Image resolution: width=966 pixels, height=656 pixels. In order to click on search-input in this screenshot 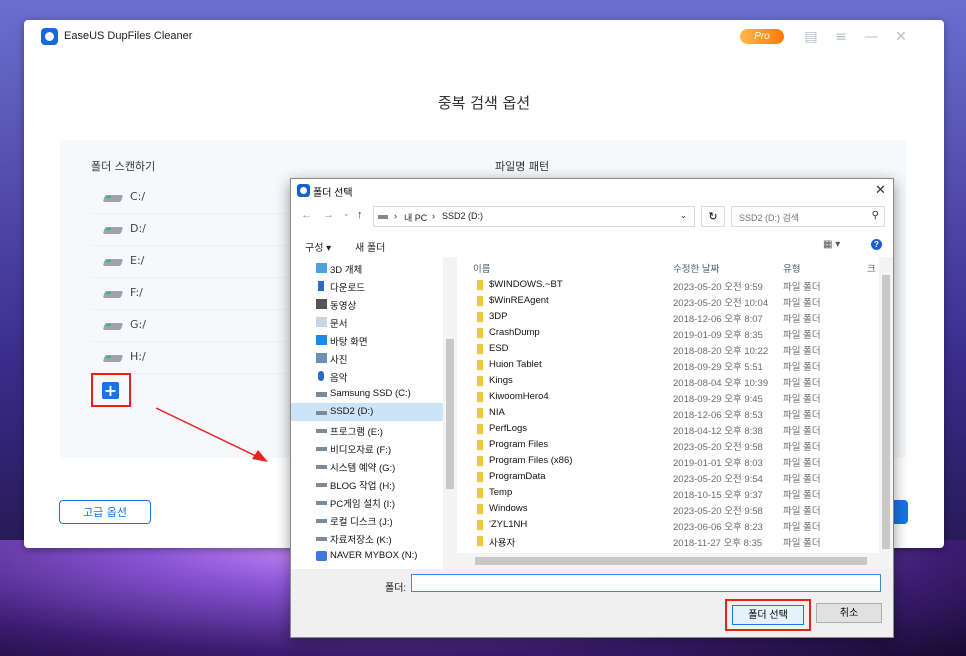, I will do `click(799, 218)`.